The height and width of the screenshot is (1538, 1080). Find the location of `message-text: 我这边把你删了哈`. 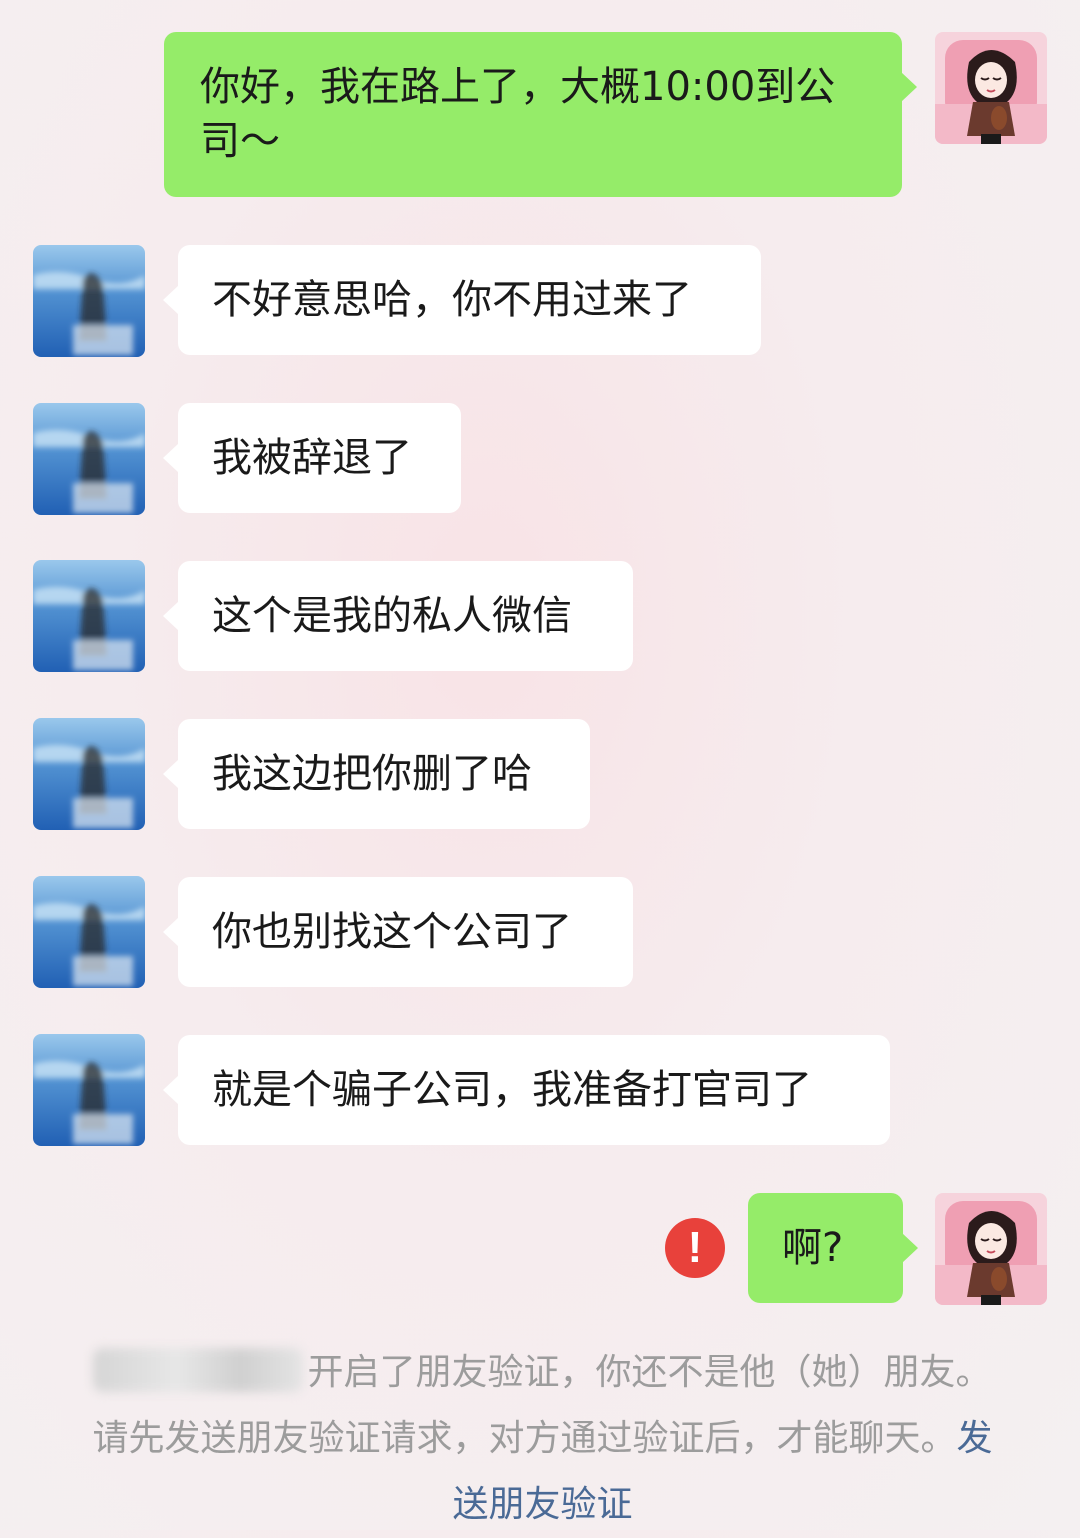

message-text: 我这边把你删了哈 is located at coordinates (372, 774).